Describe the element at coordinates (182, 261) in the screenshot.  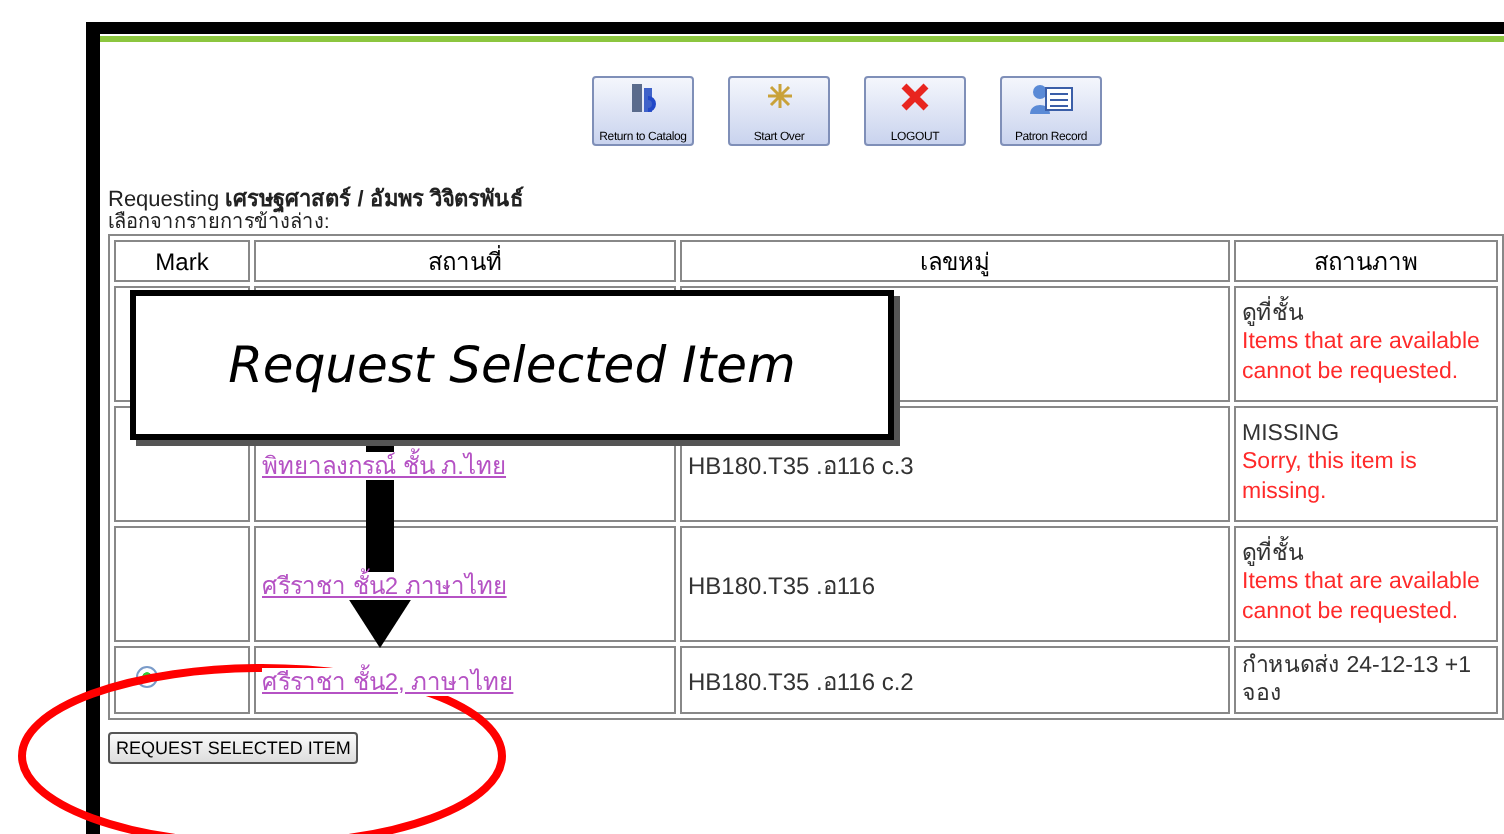
I see `column-header: Mark` at that location.